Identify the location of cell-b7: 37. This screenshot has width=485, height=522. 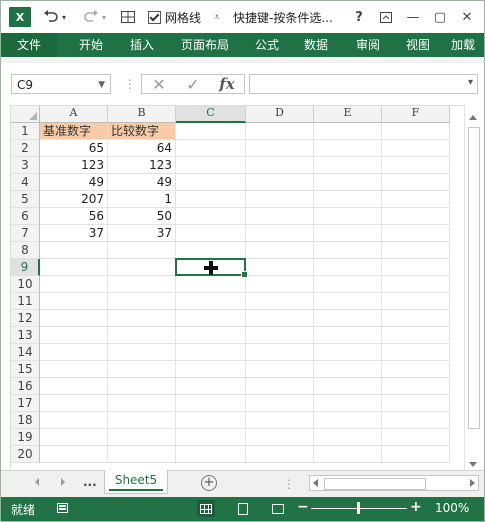
(142, 233).